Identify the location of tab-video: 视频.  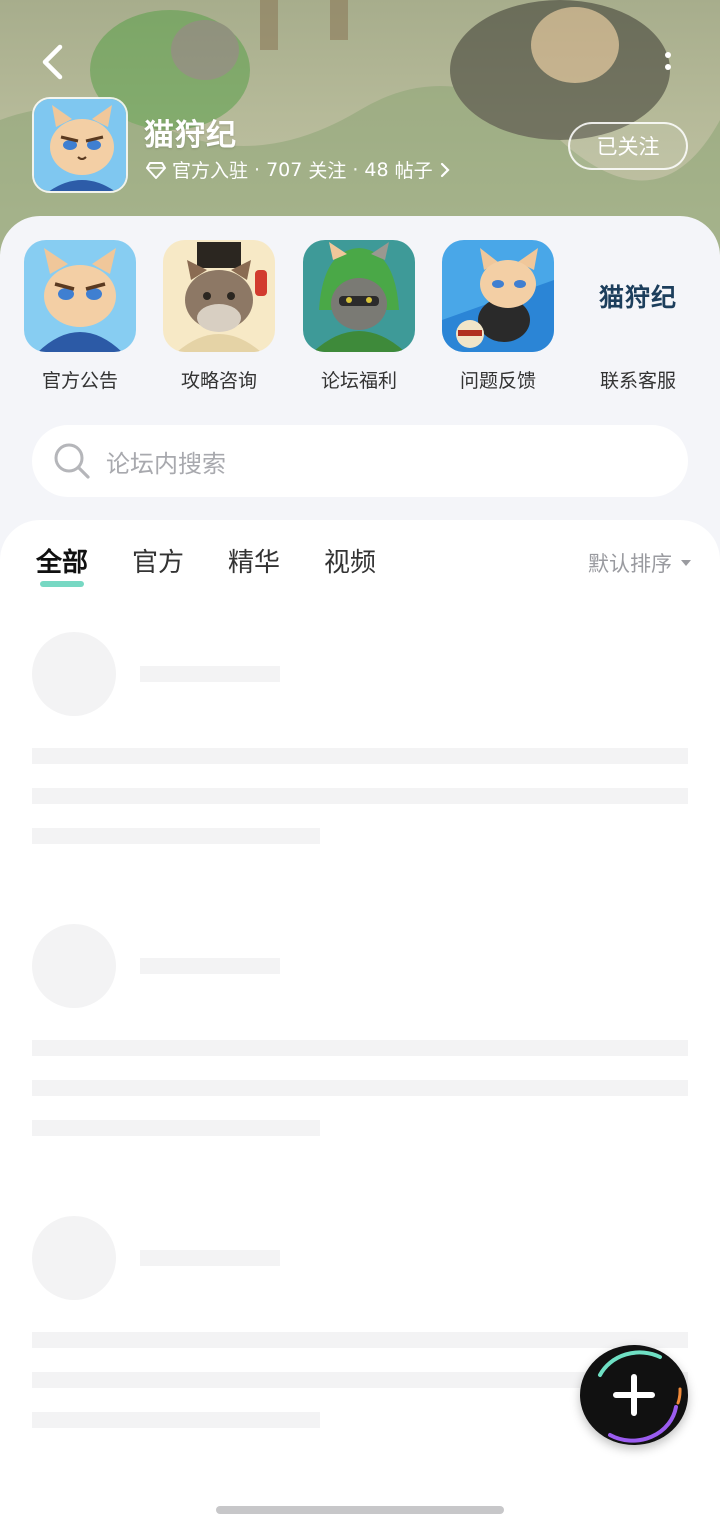
(350, 564).